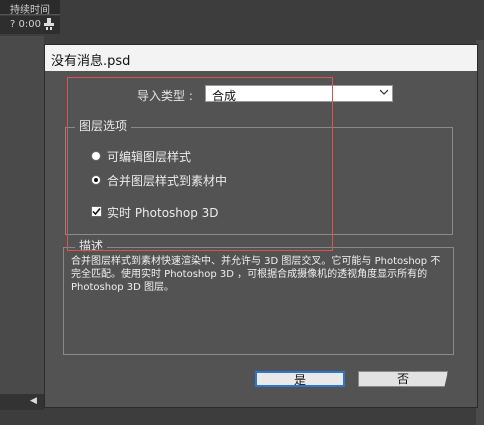 This screenshot has width=484, height=425. Describe the element at coordinates (33, 401) in the screenshot. I see `collapse-arrow-icon: ◀` at that location.